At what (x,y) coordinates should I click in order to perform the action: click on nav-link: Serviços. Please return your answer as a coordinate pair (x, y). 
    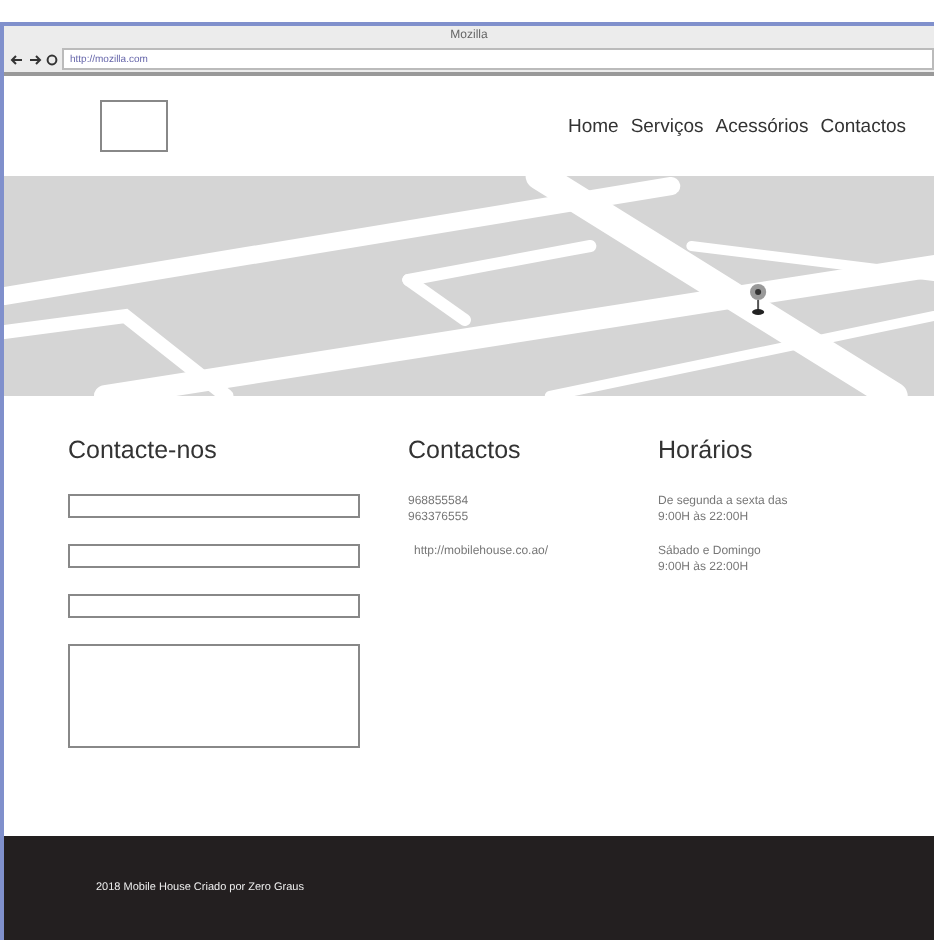
    Looking at the image, I should click on (667, 126).